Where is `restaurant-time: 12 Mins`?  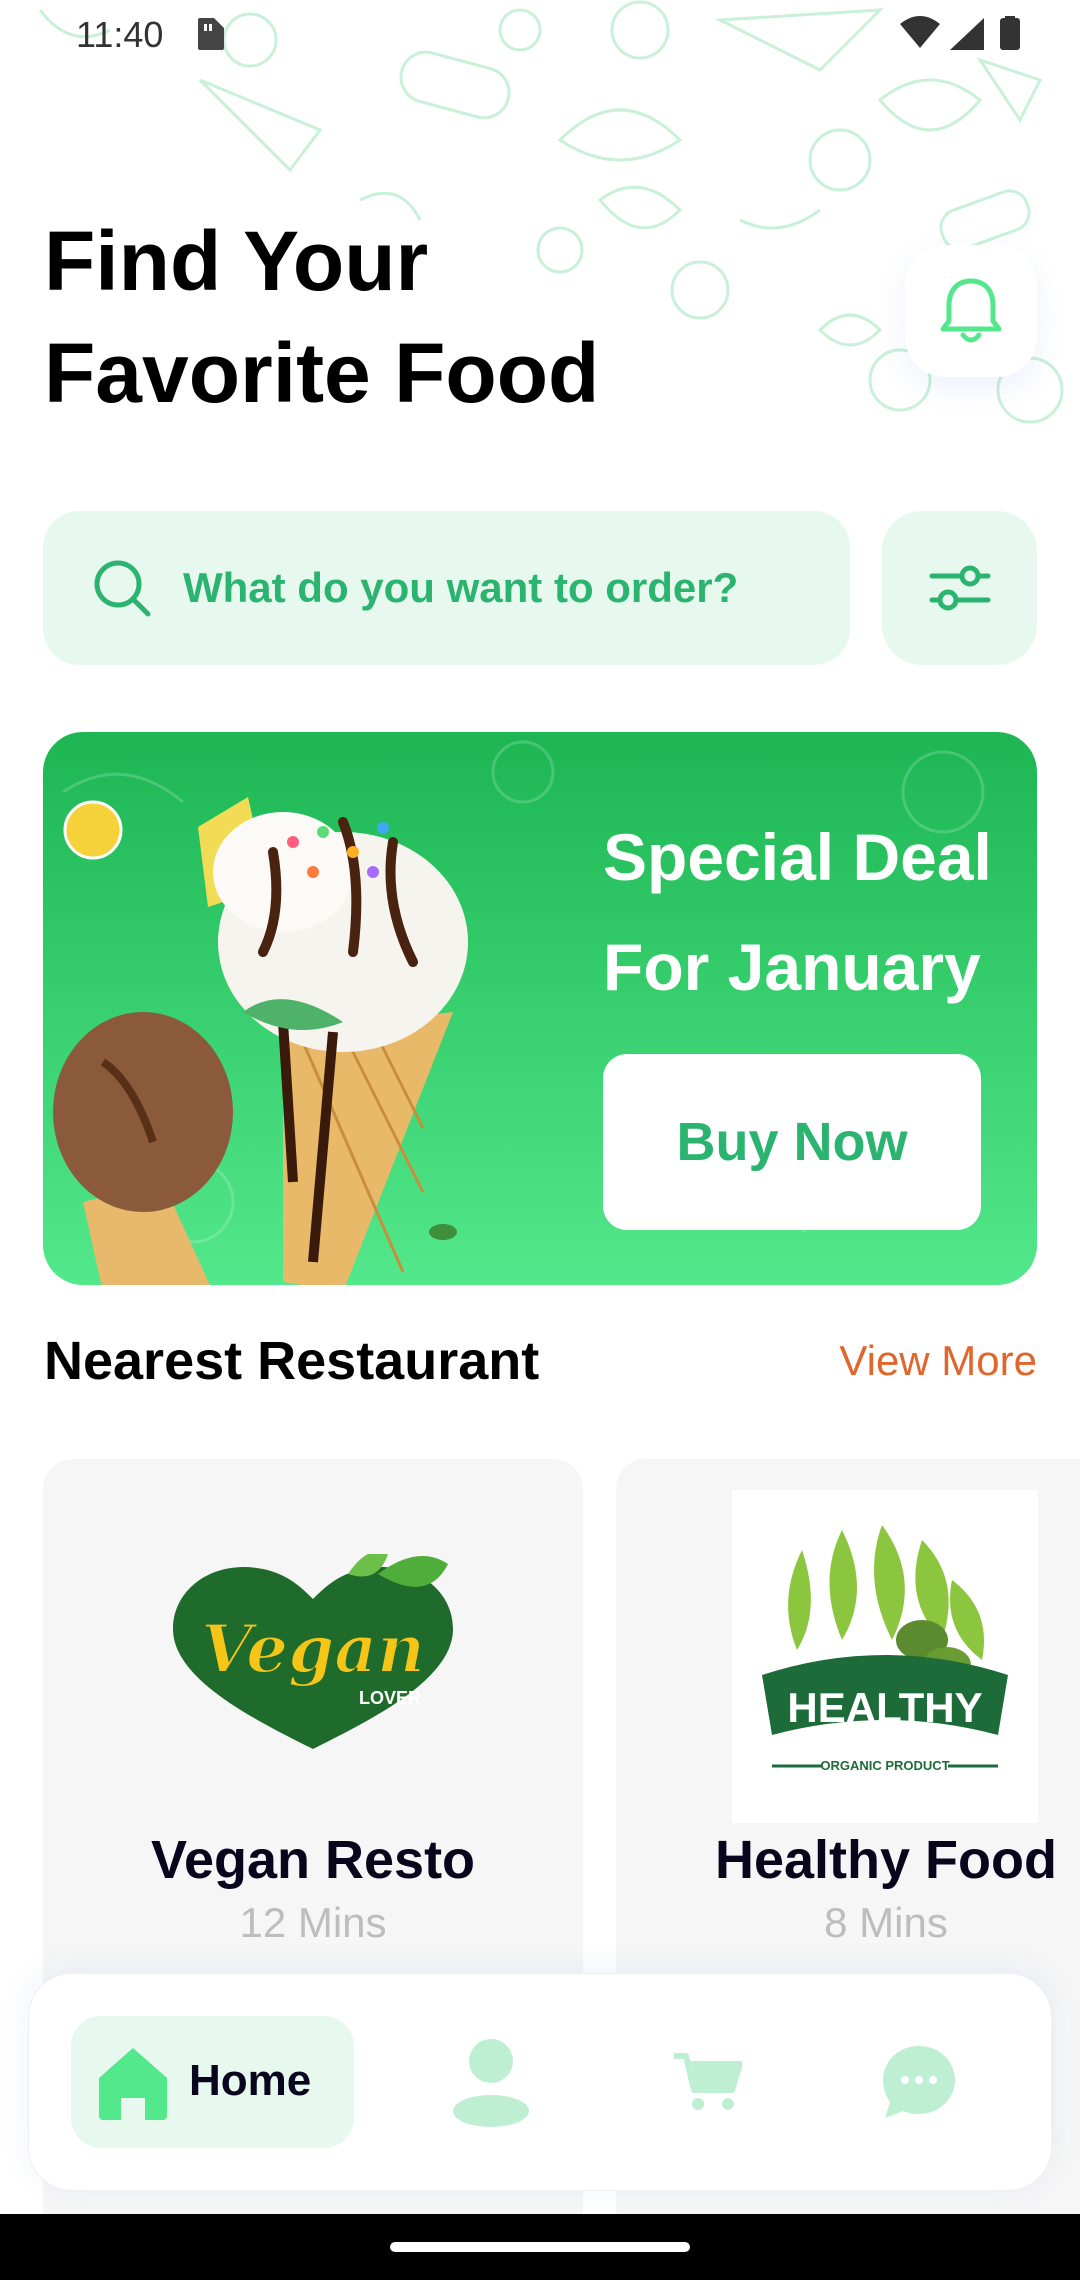
restaurant-time: 12 Mins is located at coordinates (313, 1922).